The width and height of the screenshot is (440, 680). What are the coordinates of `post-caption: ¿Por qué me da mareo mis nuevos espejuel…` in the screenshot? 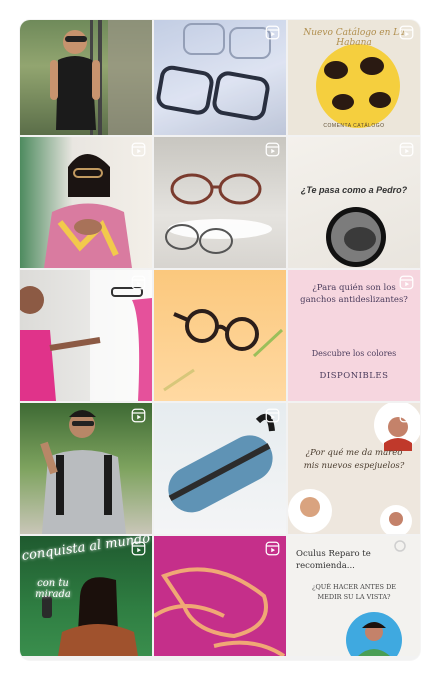 It's located at (354, 459).